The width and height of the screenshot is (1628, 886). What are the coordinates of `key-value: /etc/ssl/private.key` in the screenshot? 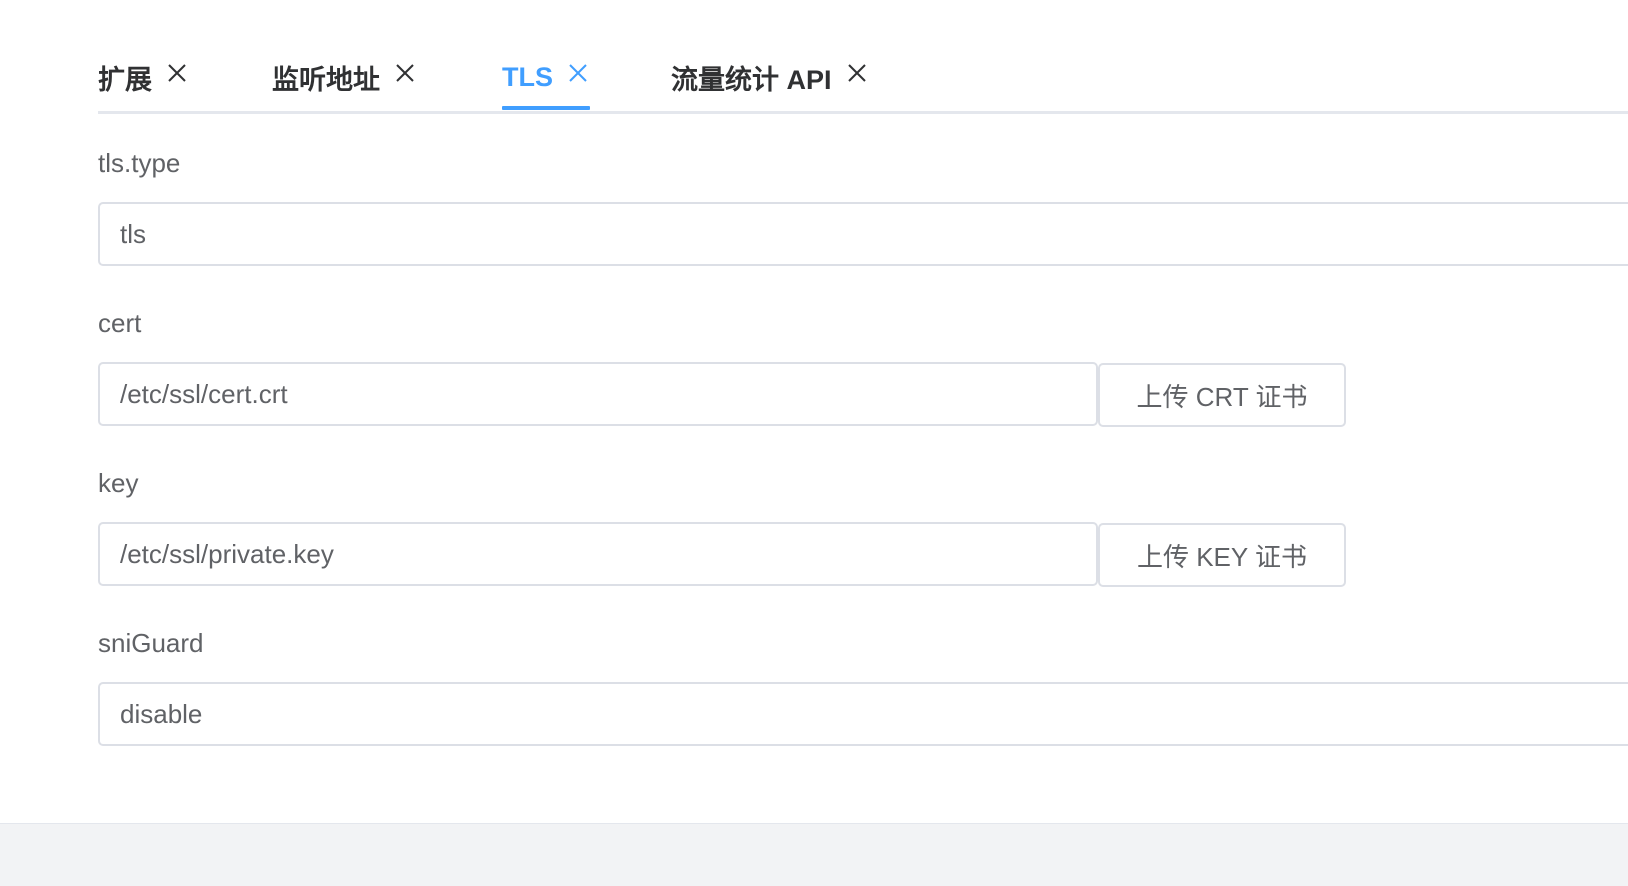 It's located at (227, 553).